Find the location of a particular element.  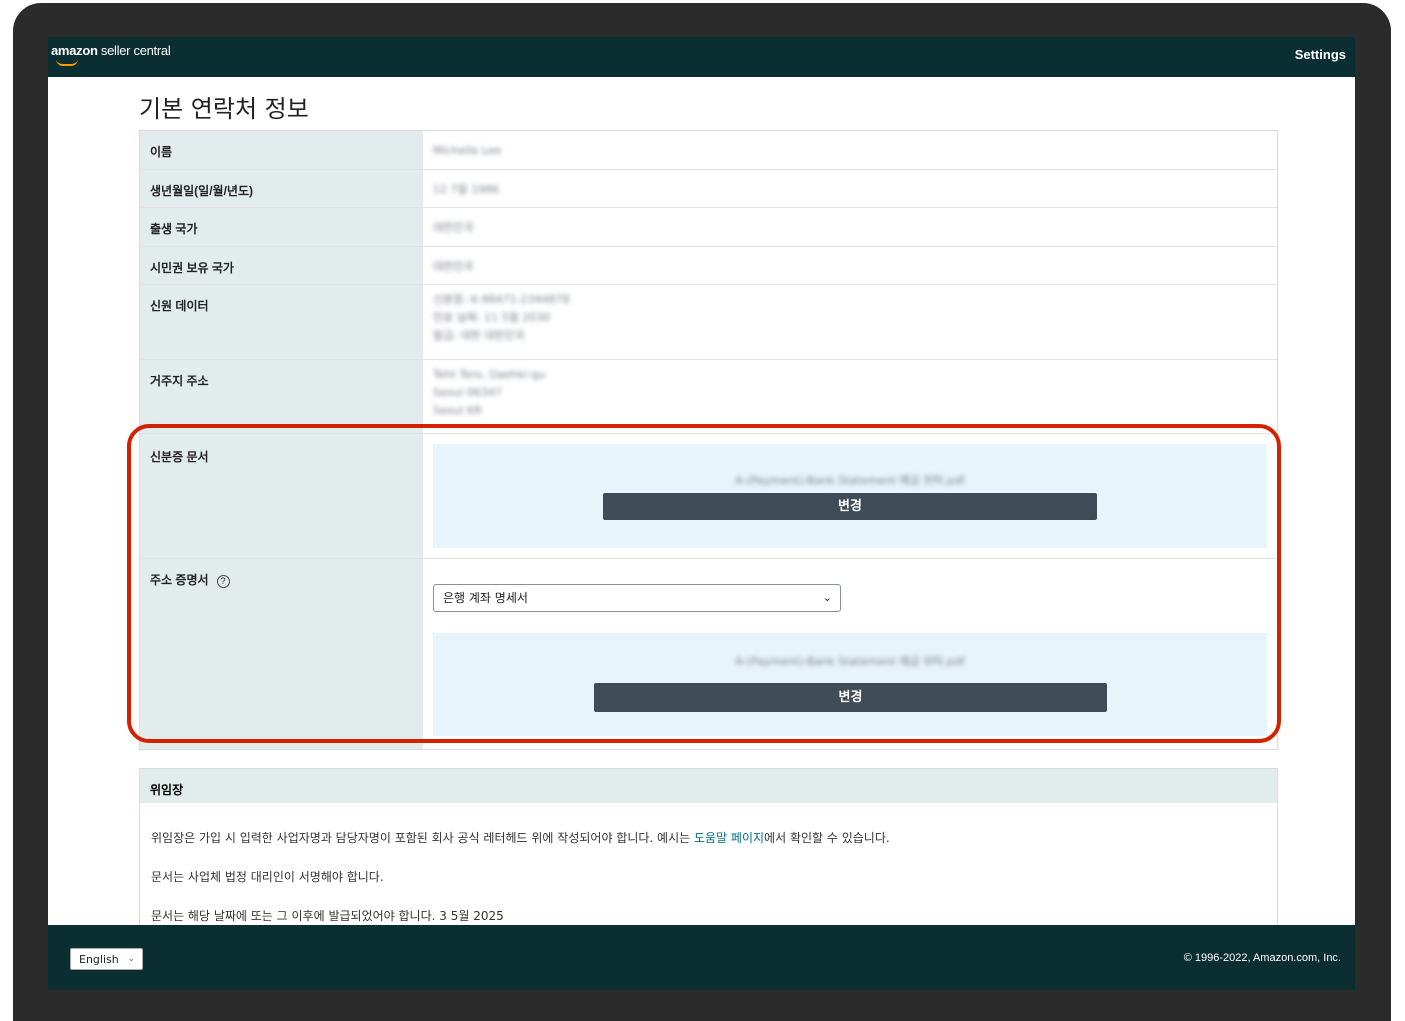

identity-line: 만료 날짜: 11 5월 2030 is located at coordinates (492, 317).